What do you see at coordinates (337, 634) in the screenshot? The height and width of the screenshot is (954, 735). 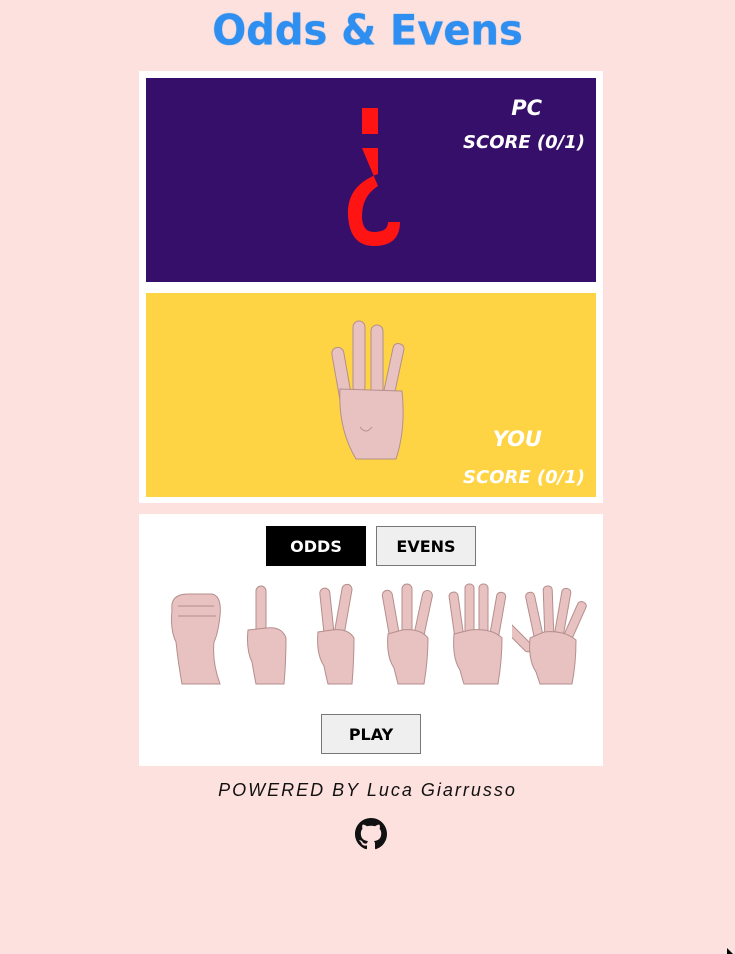 I see `two-fingers-hand-icon` at bounding box center [337, 634].